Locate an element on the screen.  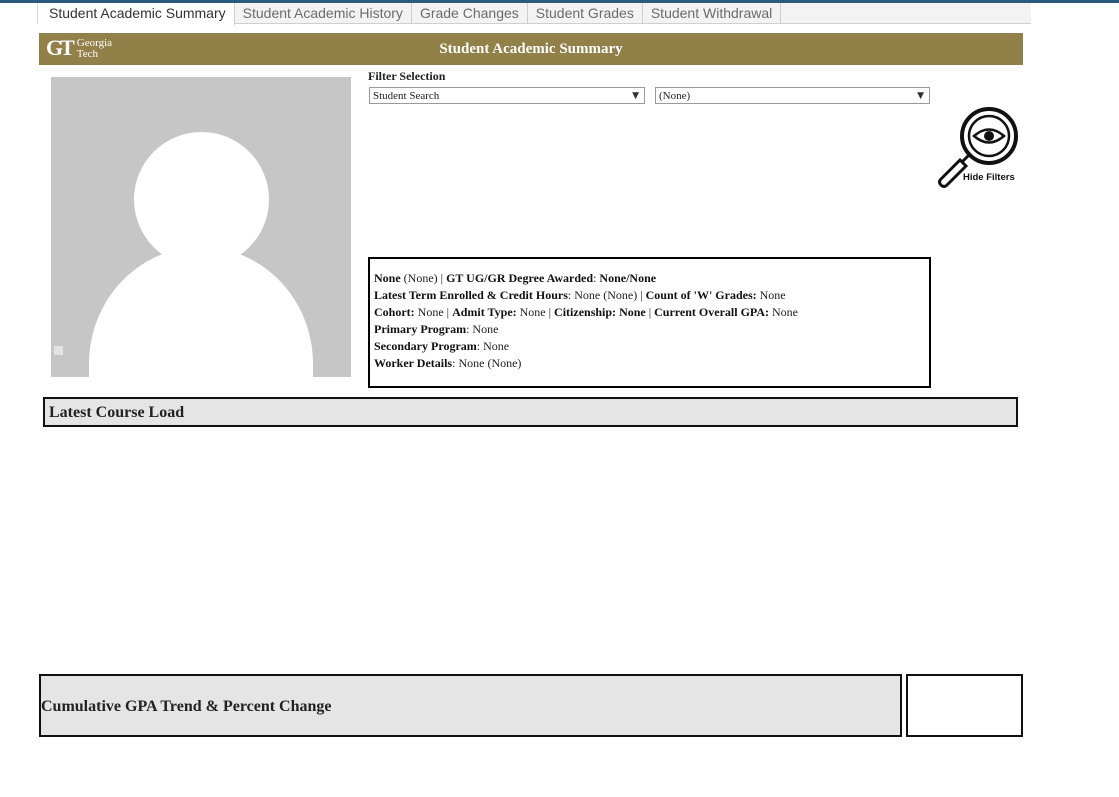
w-grades-value: None is located at coordinates (772, 295).